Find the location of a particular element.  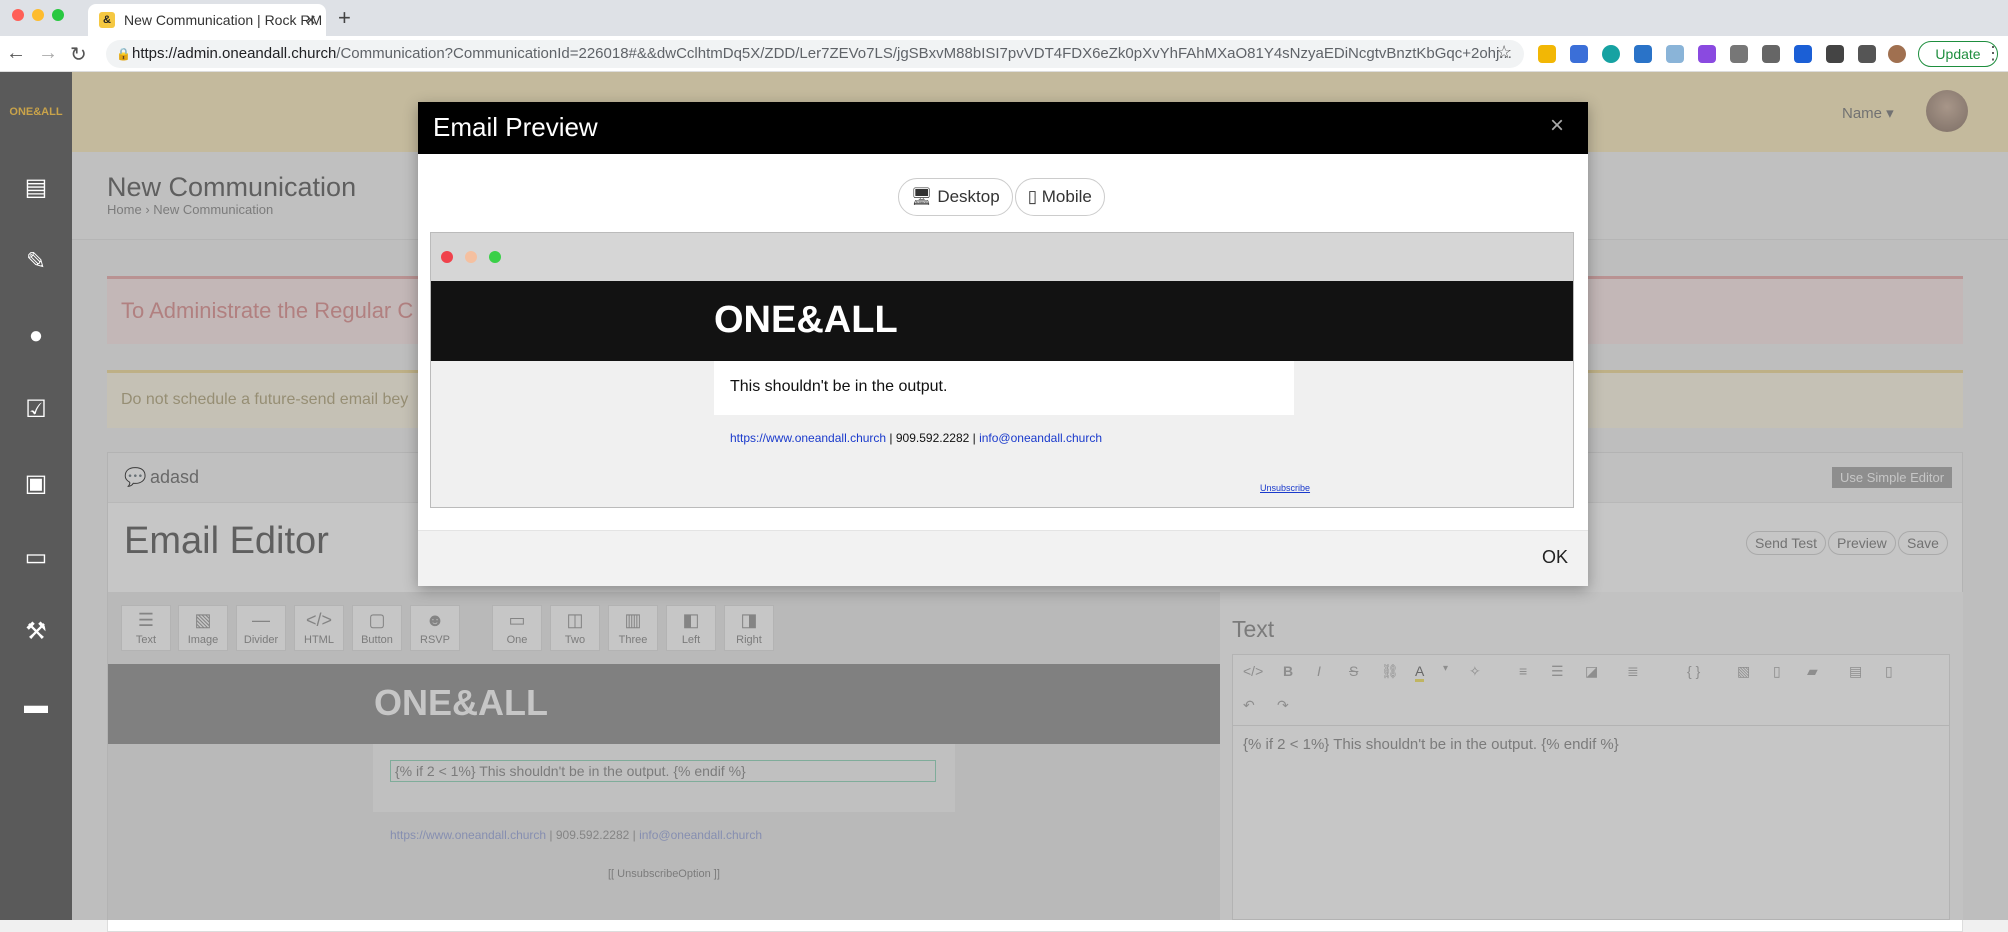

checkbox-icon: ☑ is located at coordinates (36, 410).